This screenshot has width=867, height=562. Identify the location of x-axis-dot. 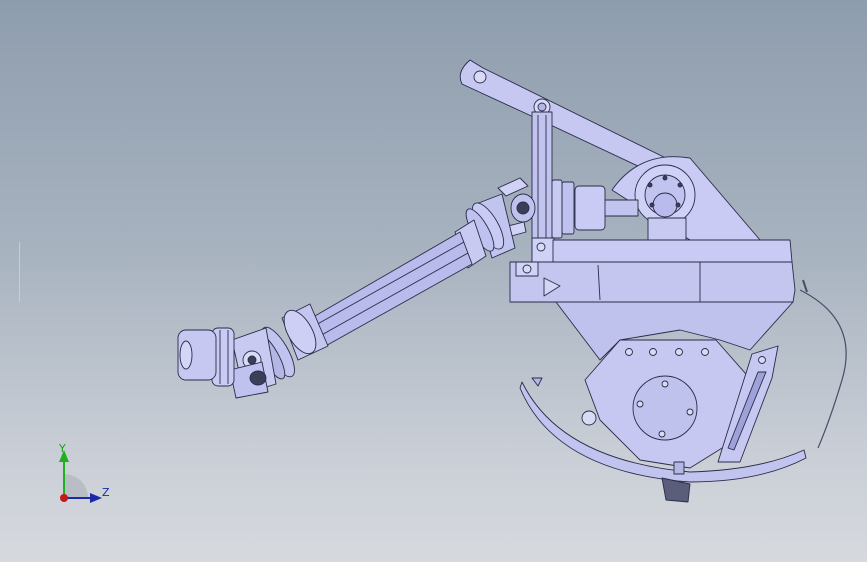
(64, 498).